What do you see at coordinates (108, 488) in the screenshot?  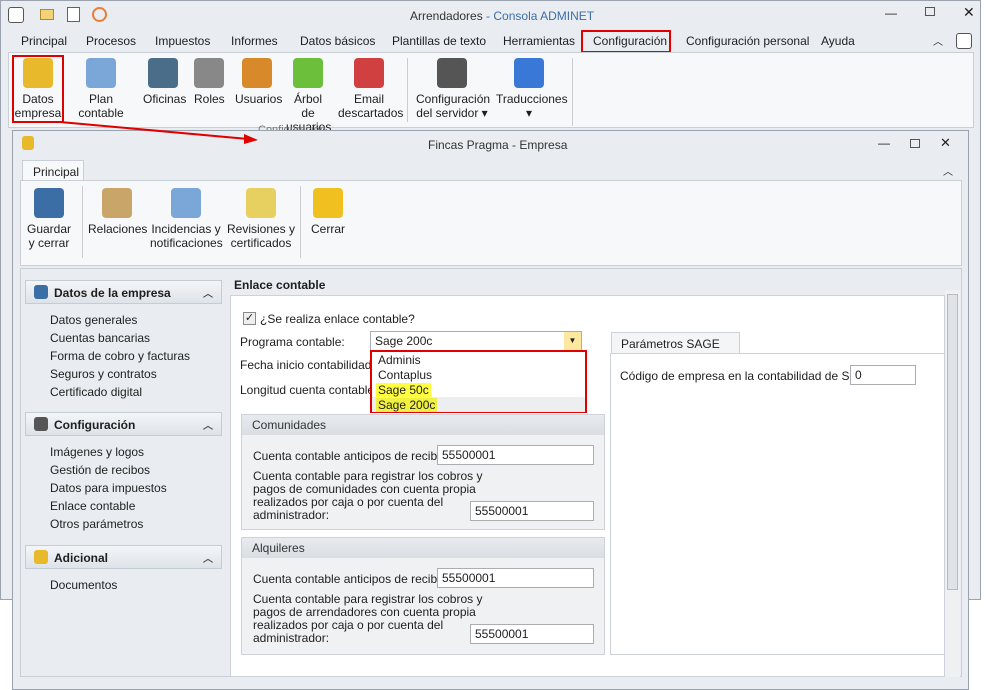 I see `nav-item: Datos para impuestos` at bounding box center [108, 488].